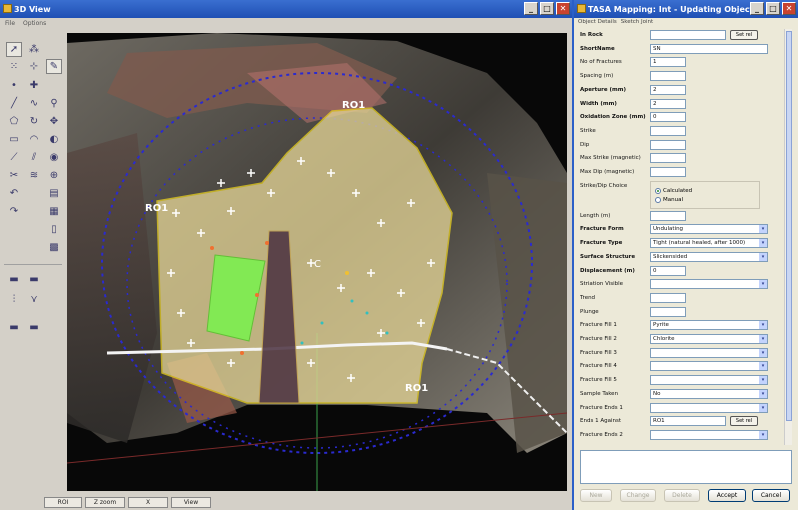 Image resolution: width=798 pixels, height=510 pixels. Describe the element at coordinates (14, 211) in the screenshot. I see `redo-icon: ↷` at that location.